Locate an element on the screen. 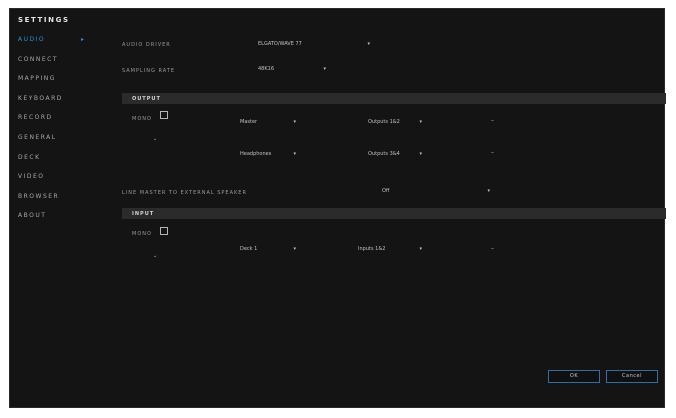 This screenshot has width=676, height=418. sidebar-item-label: ABOUT is located at coordinates (32, 216).